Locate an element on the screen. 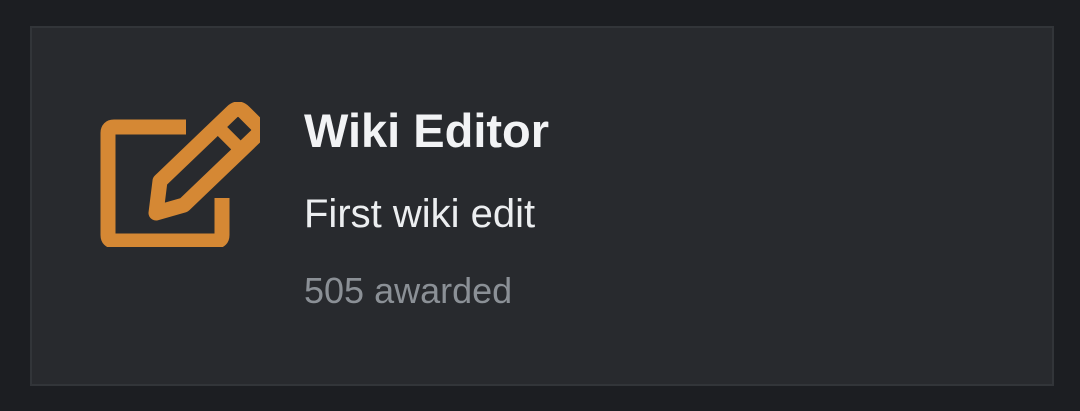 The height and width of the screenshot is (411, 1080). badge-title: Wiki Editor is located at coordinates (427, 130).